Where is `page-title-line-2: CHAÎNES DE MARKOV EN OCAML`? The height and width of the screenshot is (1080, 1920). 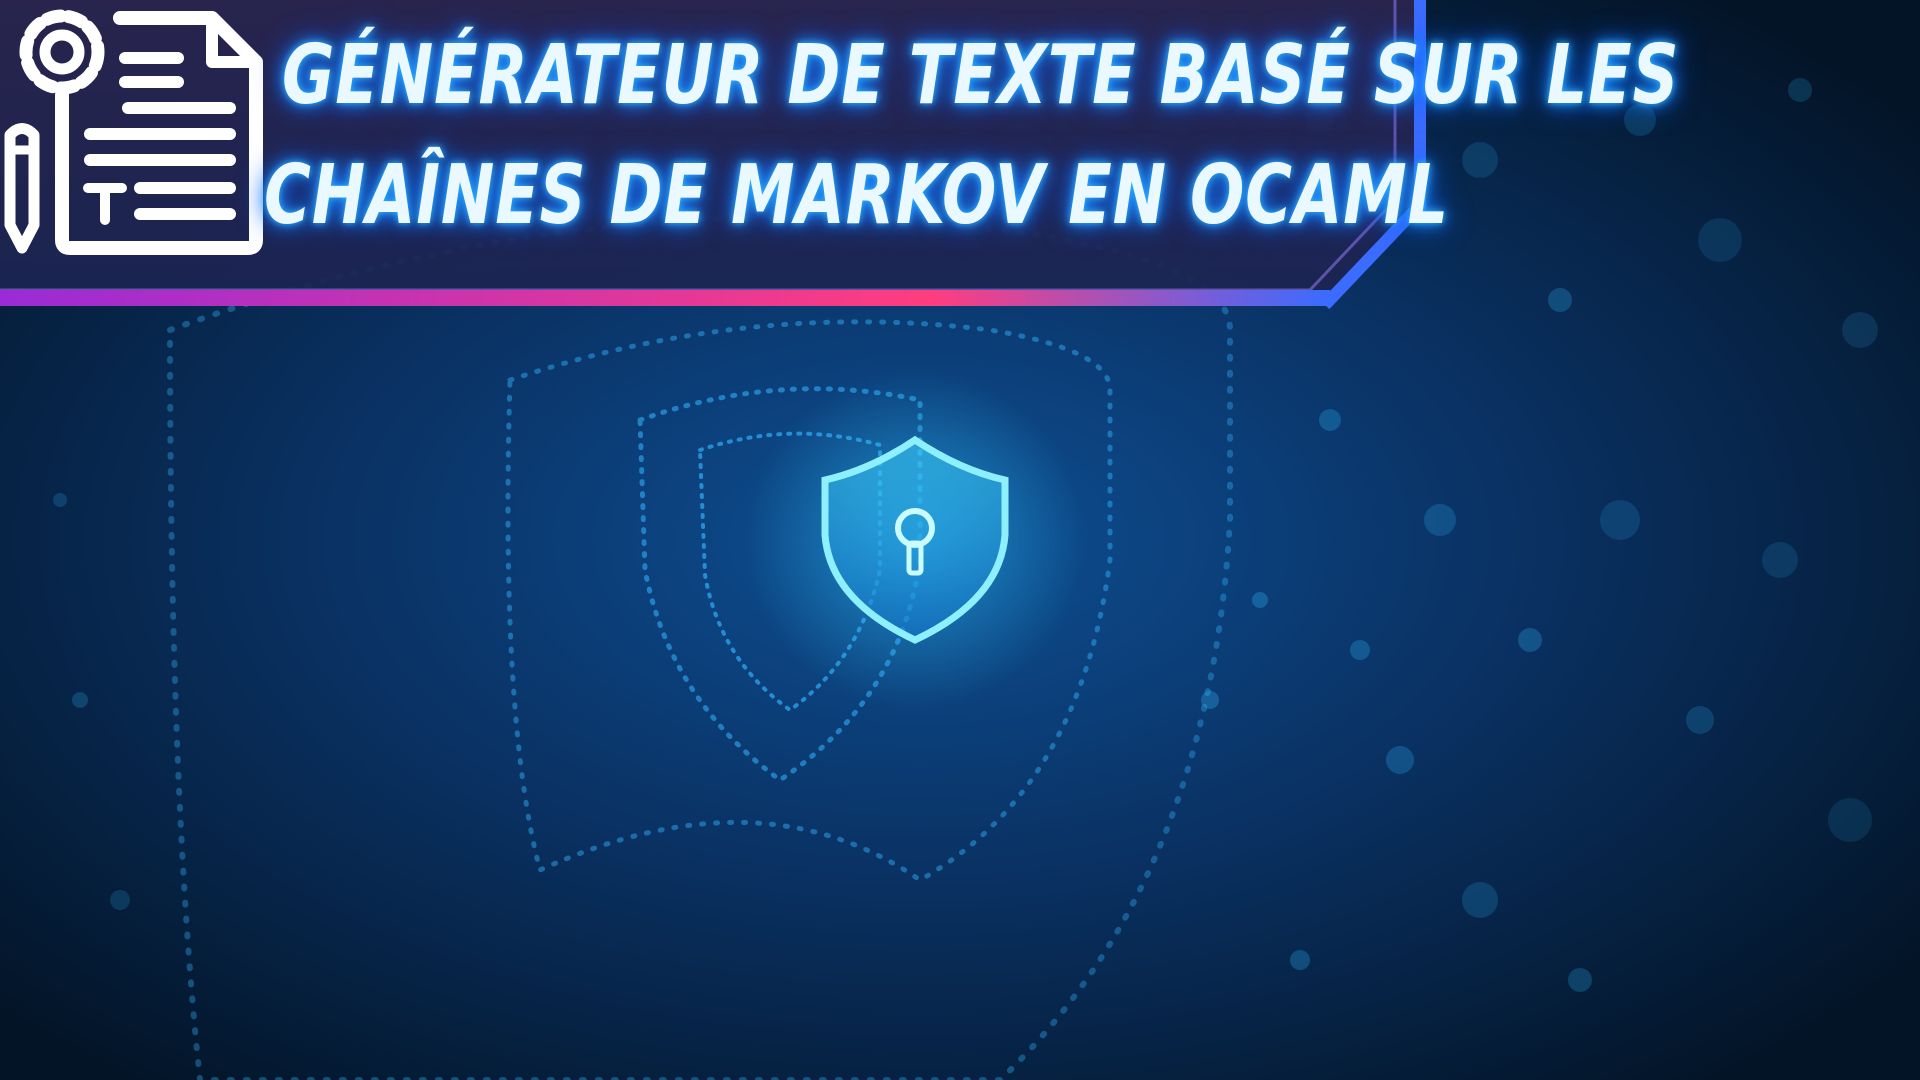 page-title-line-2: CHAÎNES DE MARKOV EN OCAML is located at coordinates (857, 195).